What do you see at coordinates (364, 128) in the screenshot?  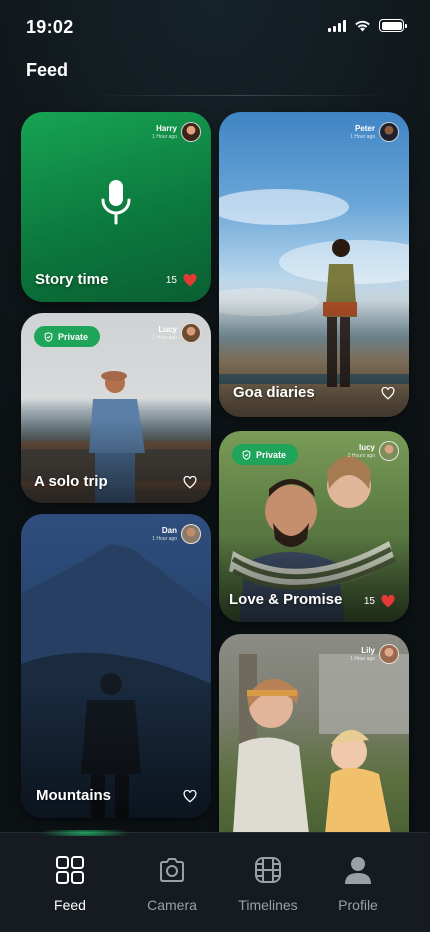 I see `author-name: Peter` at bounding box center [364, 128].